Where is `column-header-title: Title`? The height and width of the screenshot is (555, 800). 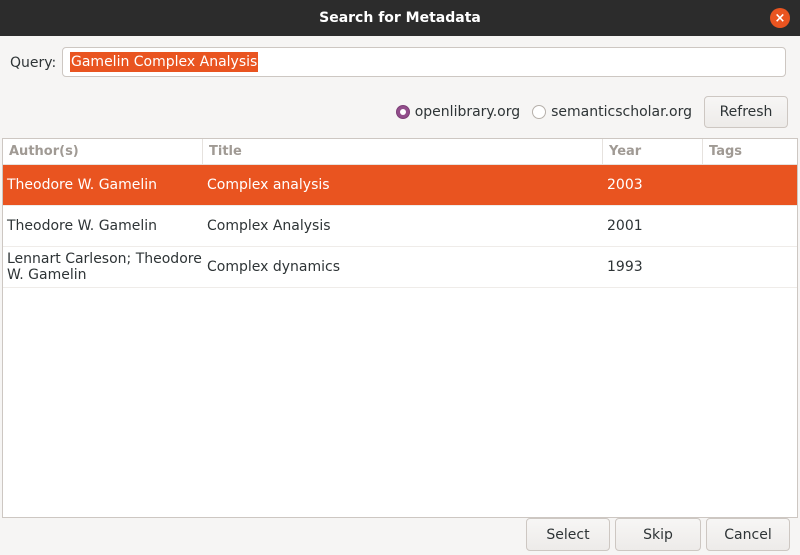
column-header-title: Title is located at coordinates (403, 151).